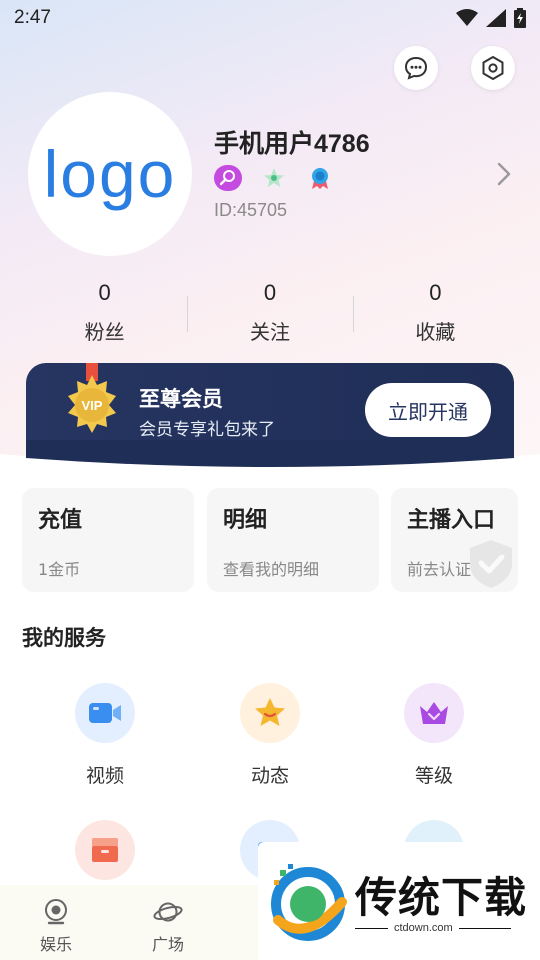 The image size is (540, 960). I want to click on card-title: 明细, so click(245, 520).